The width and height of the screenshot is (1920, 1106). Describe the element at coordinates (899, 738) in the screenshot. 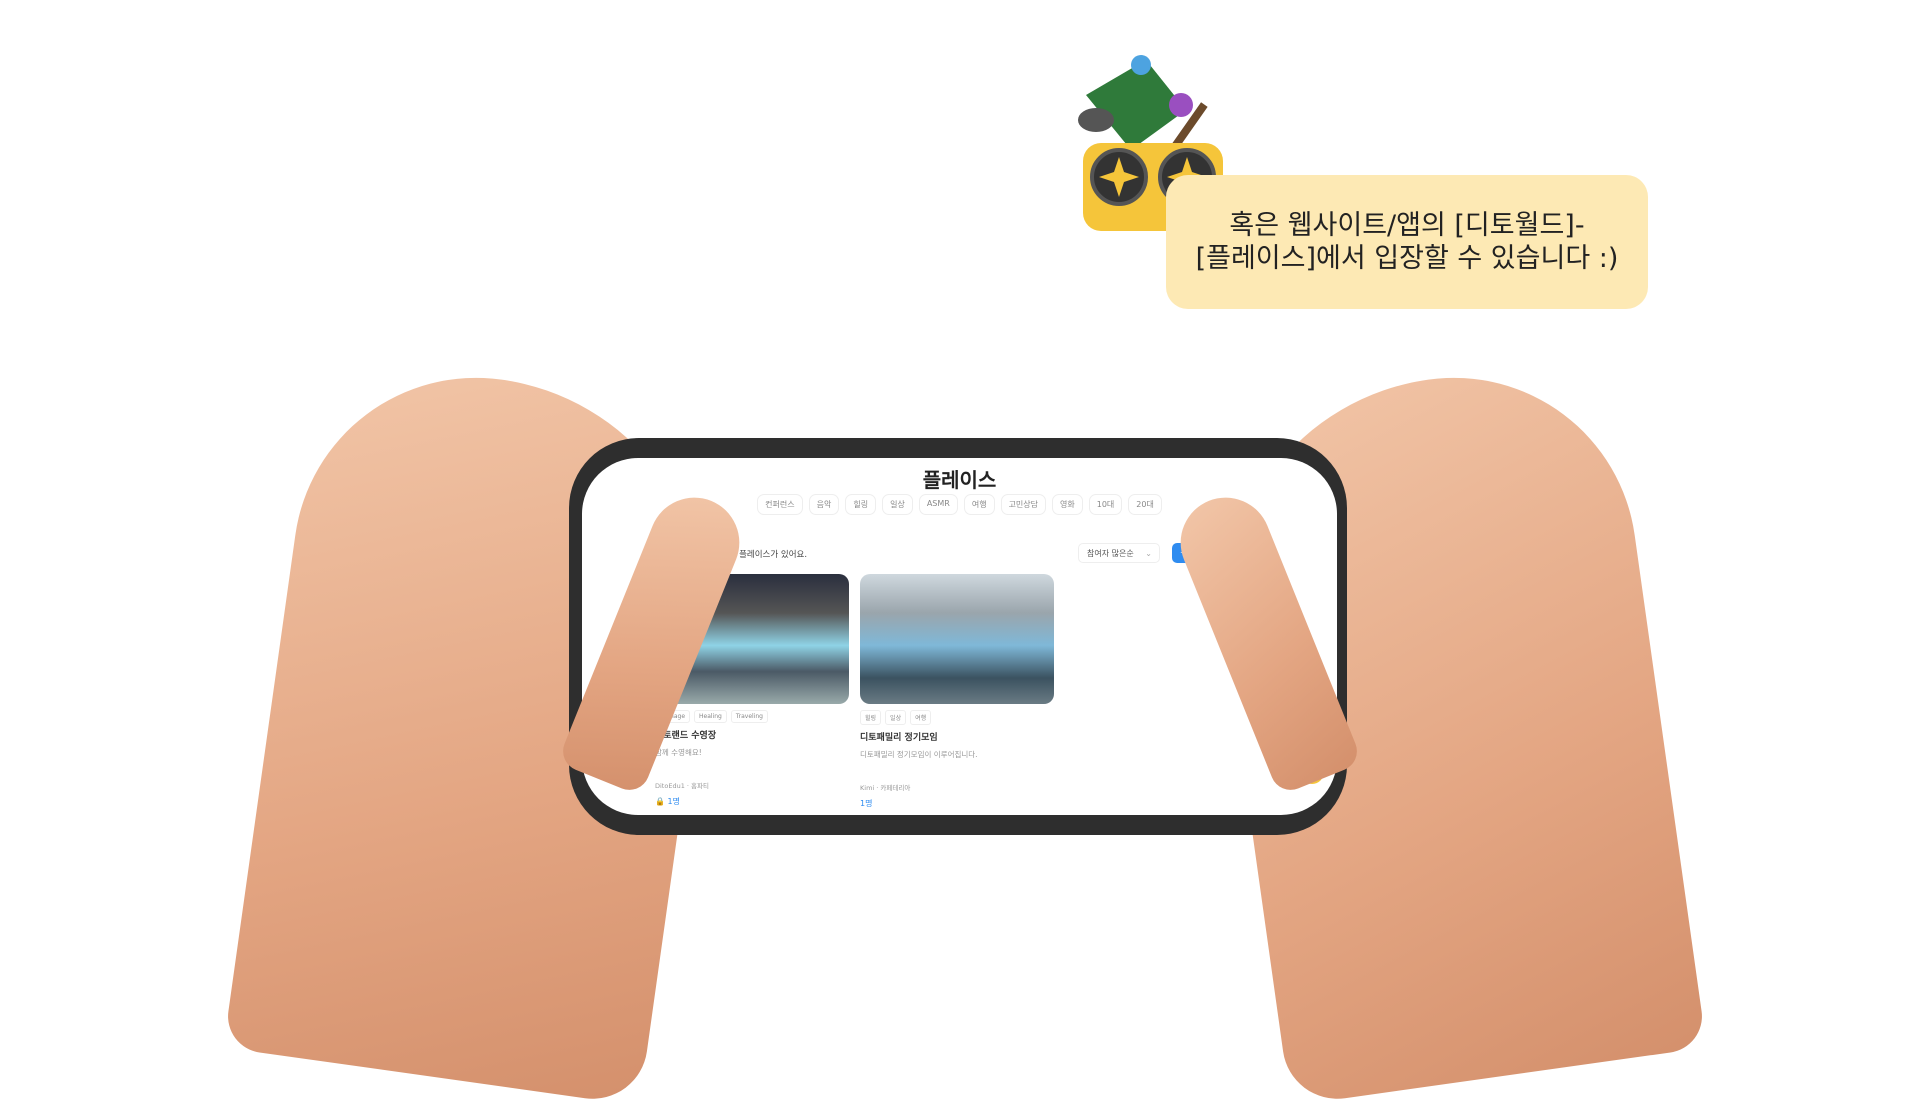

I see `place-name: 디토패밀리 정기모임` at that location.